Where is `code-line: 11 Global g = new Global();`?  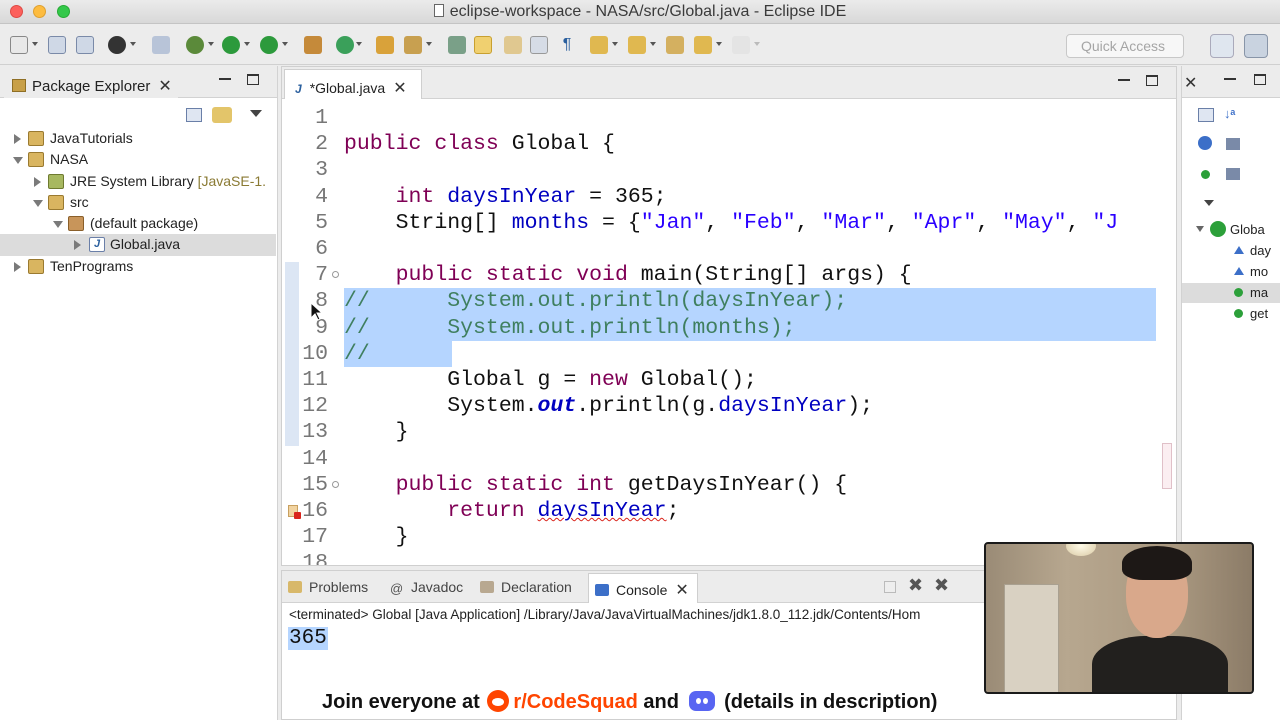
code-line: 11 Global g = new Global(); is located at coordinates (720, 380).